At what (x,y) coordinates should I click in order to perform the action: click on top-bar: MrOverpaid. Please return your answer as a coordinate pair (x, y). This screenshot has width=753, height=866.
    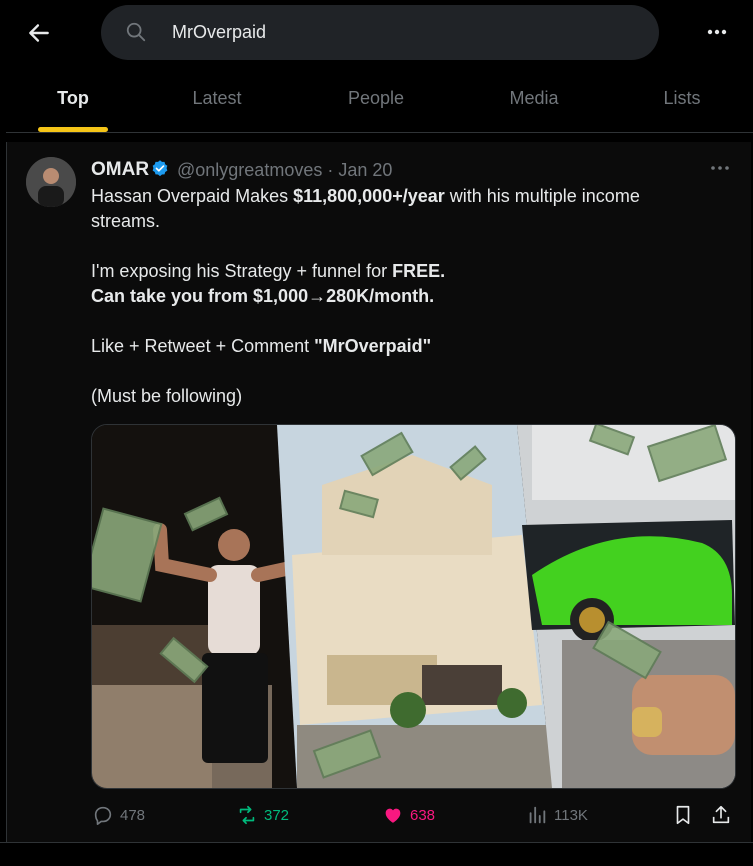
    Looking at the image, I should click on (376, 32).